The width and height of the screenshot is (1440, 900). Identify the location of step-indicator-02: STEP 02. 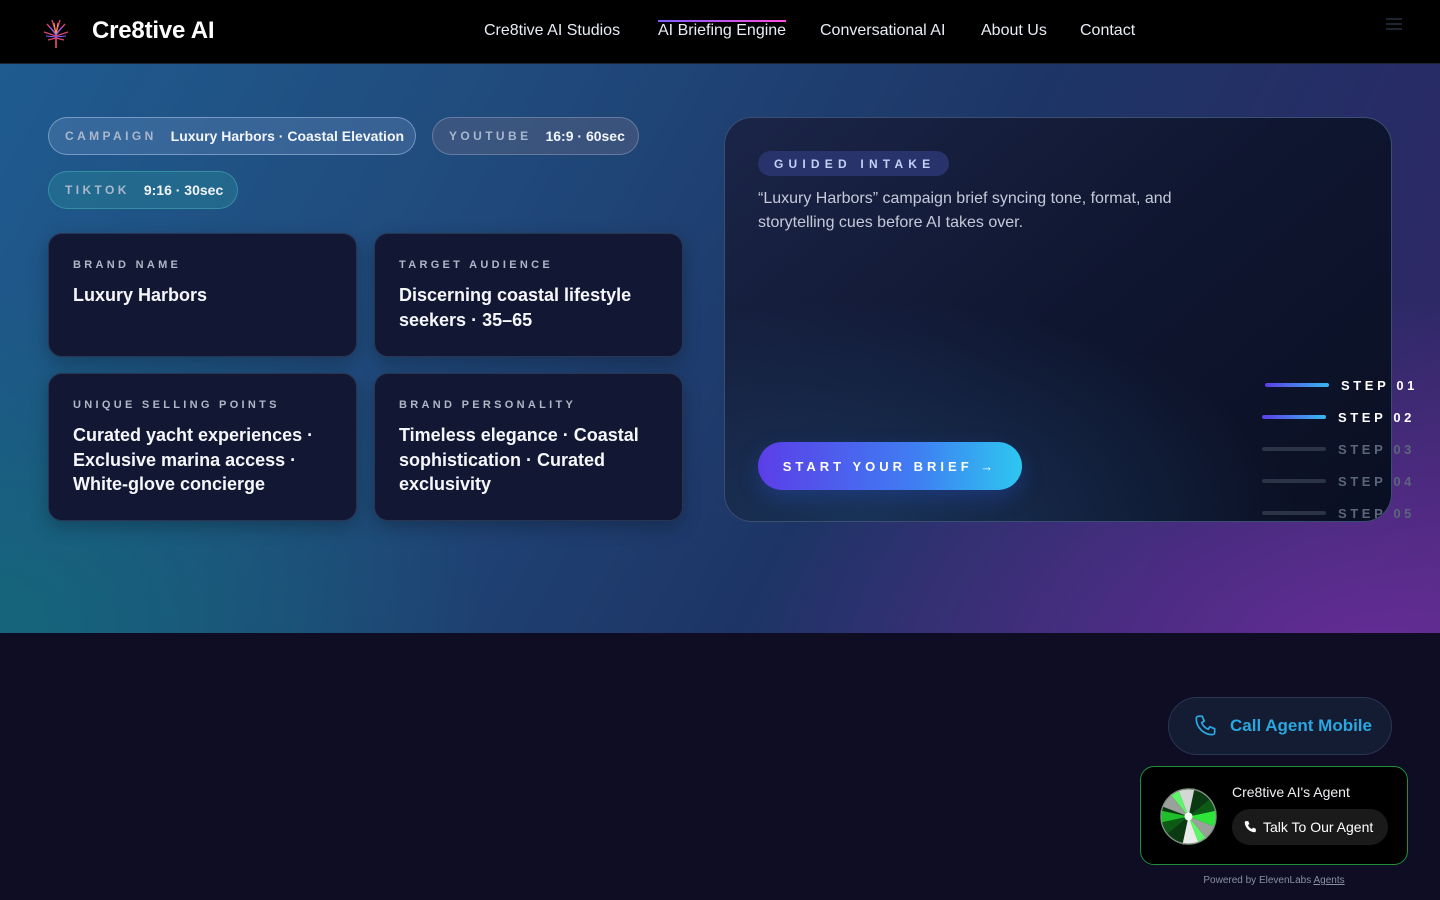
(1338, 417).